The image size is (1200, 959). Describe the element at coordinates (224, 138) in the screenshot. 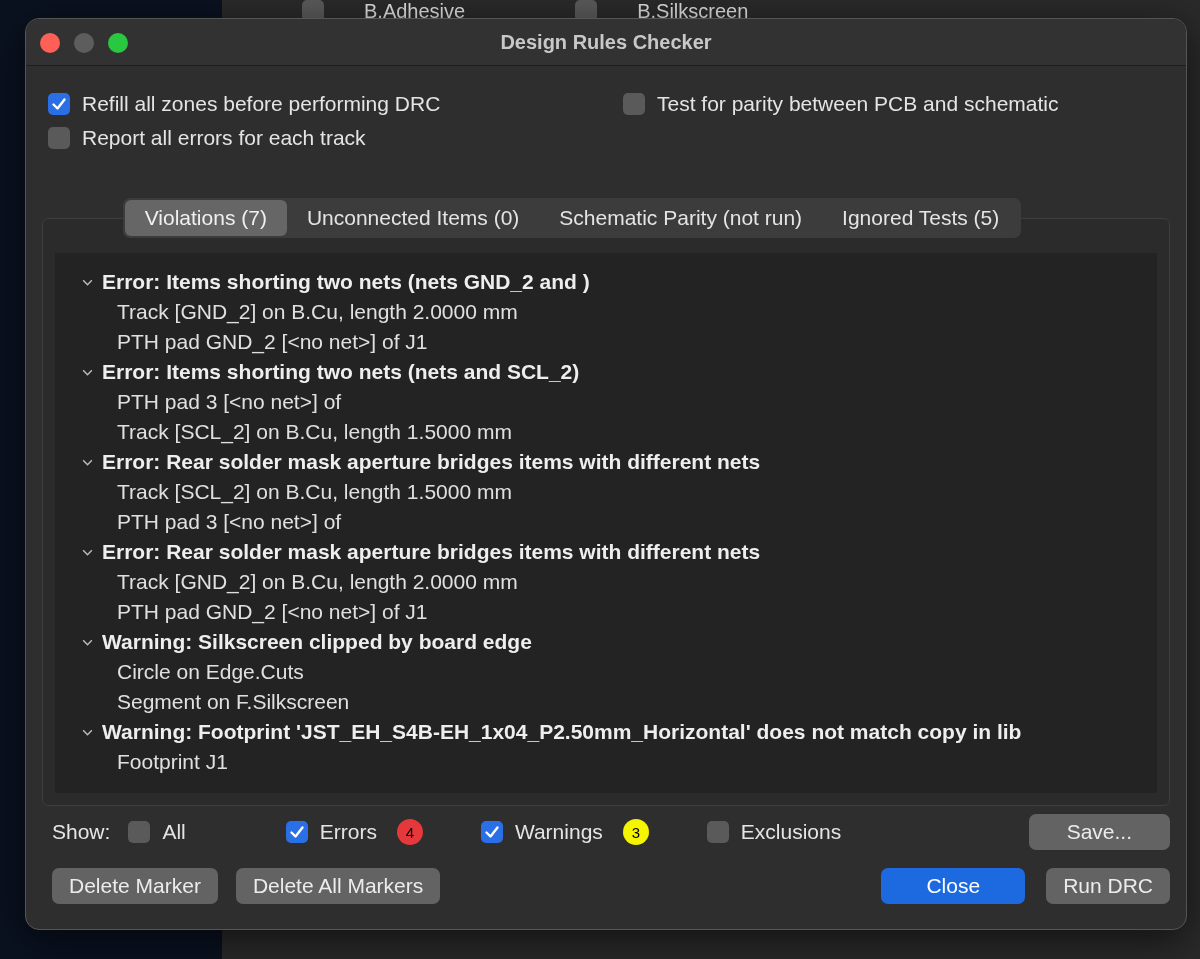

I see `checkbox-label: Report all errors for each track` at that location.